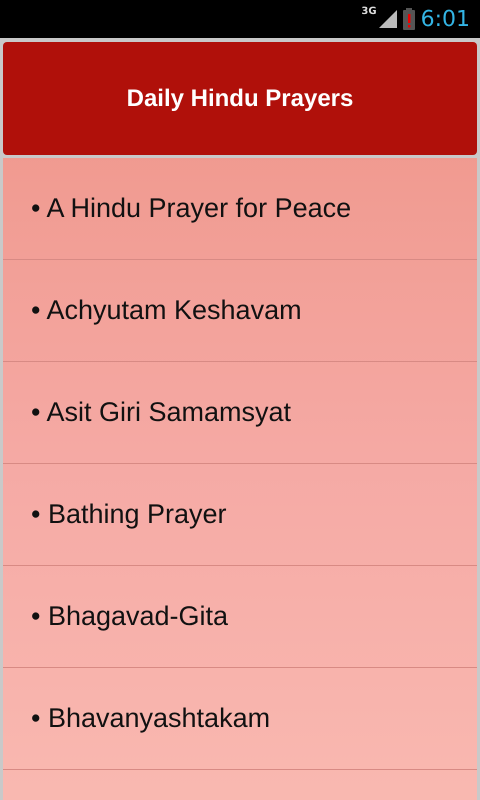 The width and height of the screenshot is (480, 800). I want to click on network-type: 3G, so click(369, 11).